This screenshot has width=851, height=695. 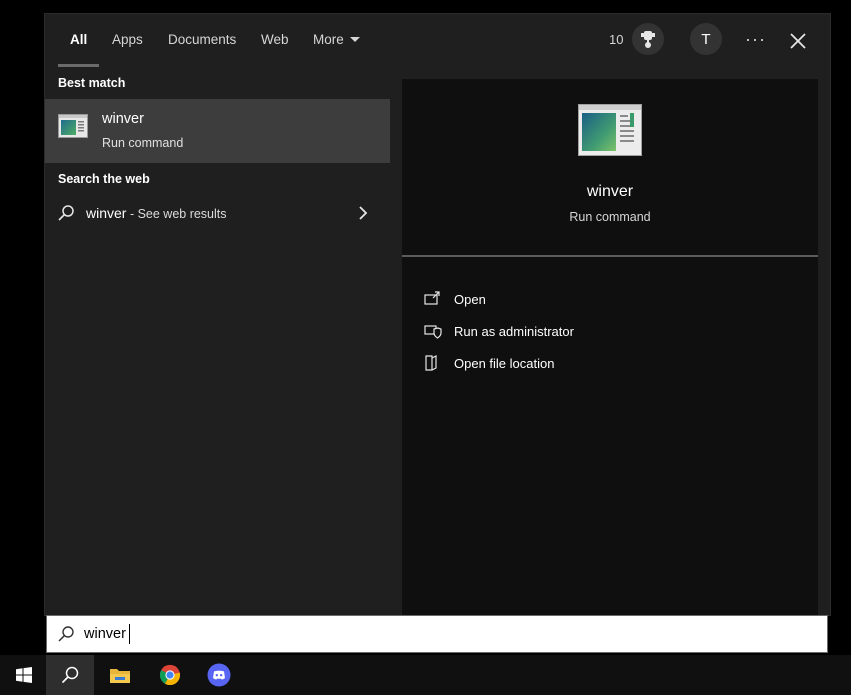 I want to click on shield-icon, so click(x=433, y=332).